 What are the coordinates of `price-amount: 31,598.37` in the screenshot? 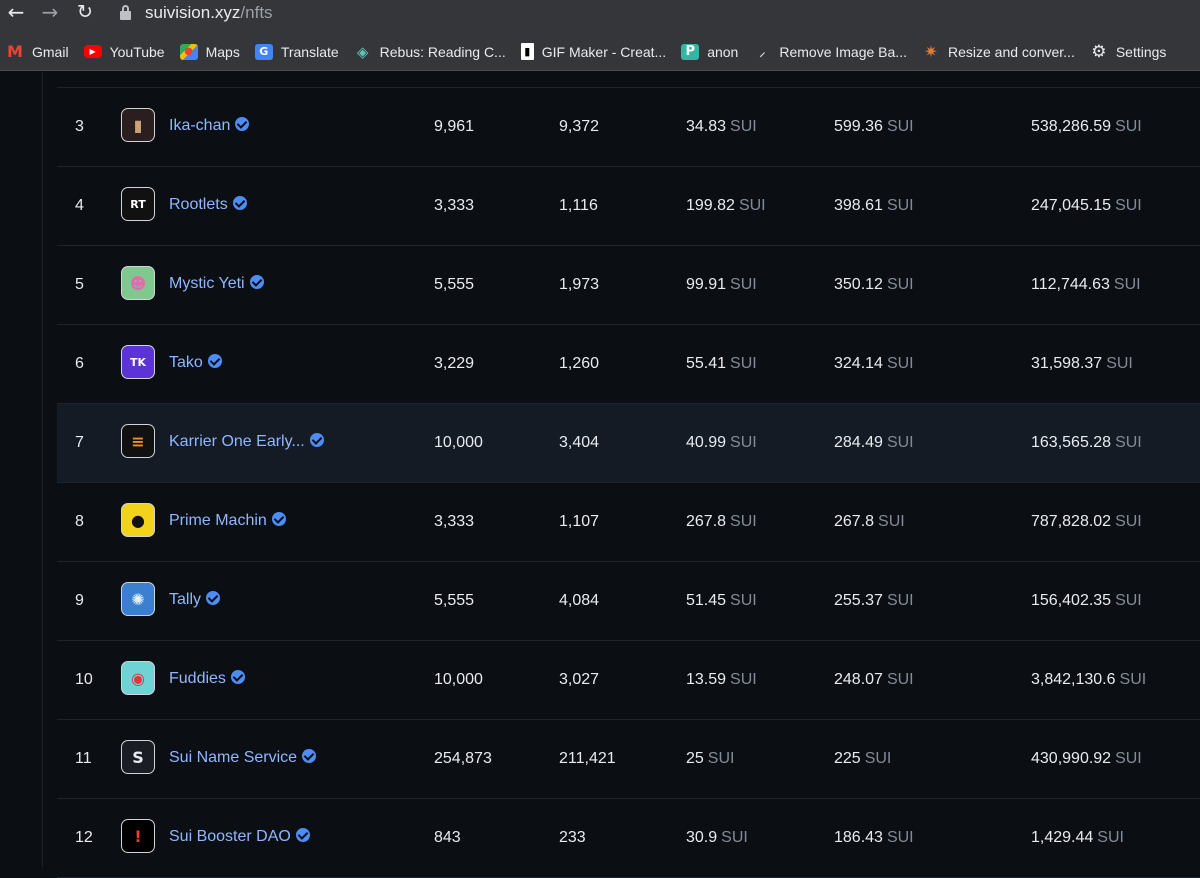 It's located at (1067, 363).